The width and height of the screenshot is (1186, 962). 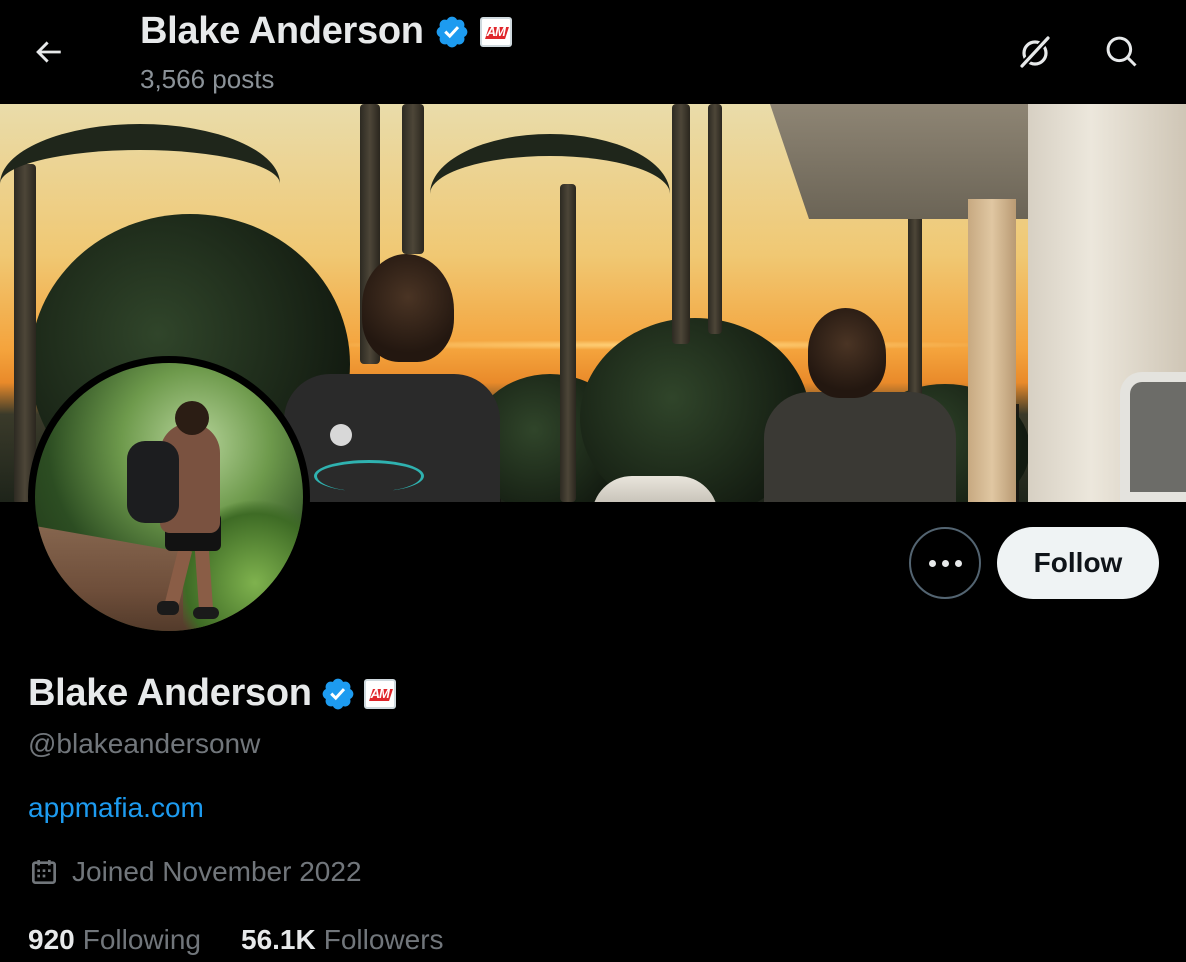 I want to click on search-button, so click(x=1122, y=52).